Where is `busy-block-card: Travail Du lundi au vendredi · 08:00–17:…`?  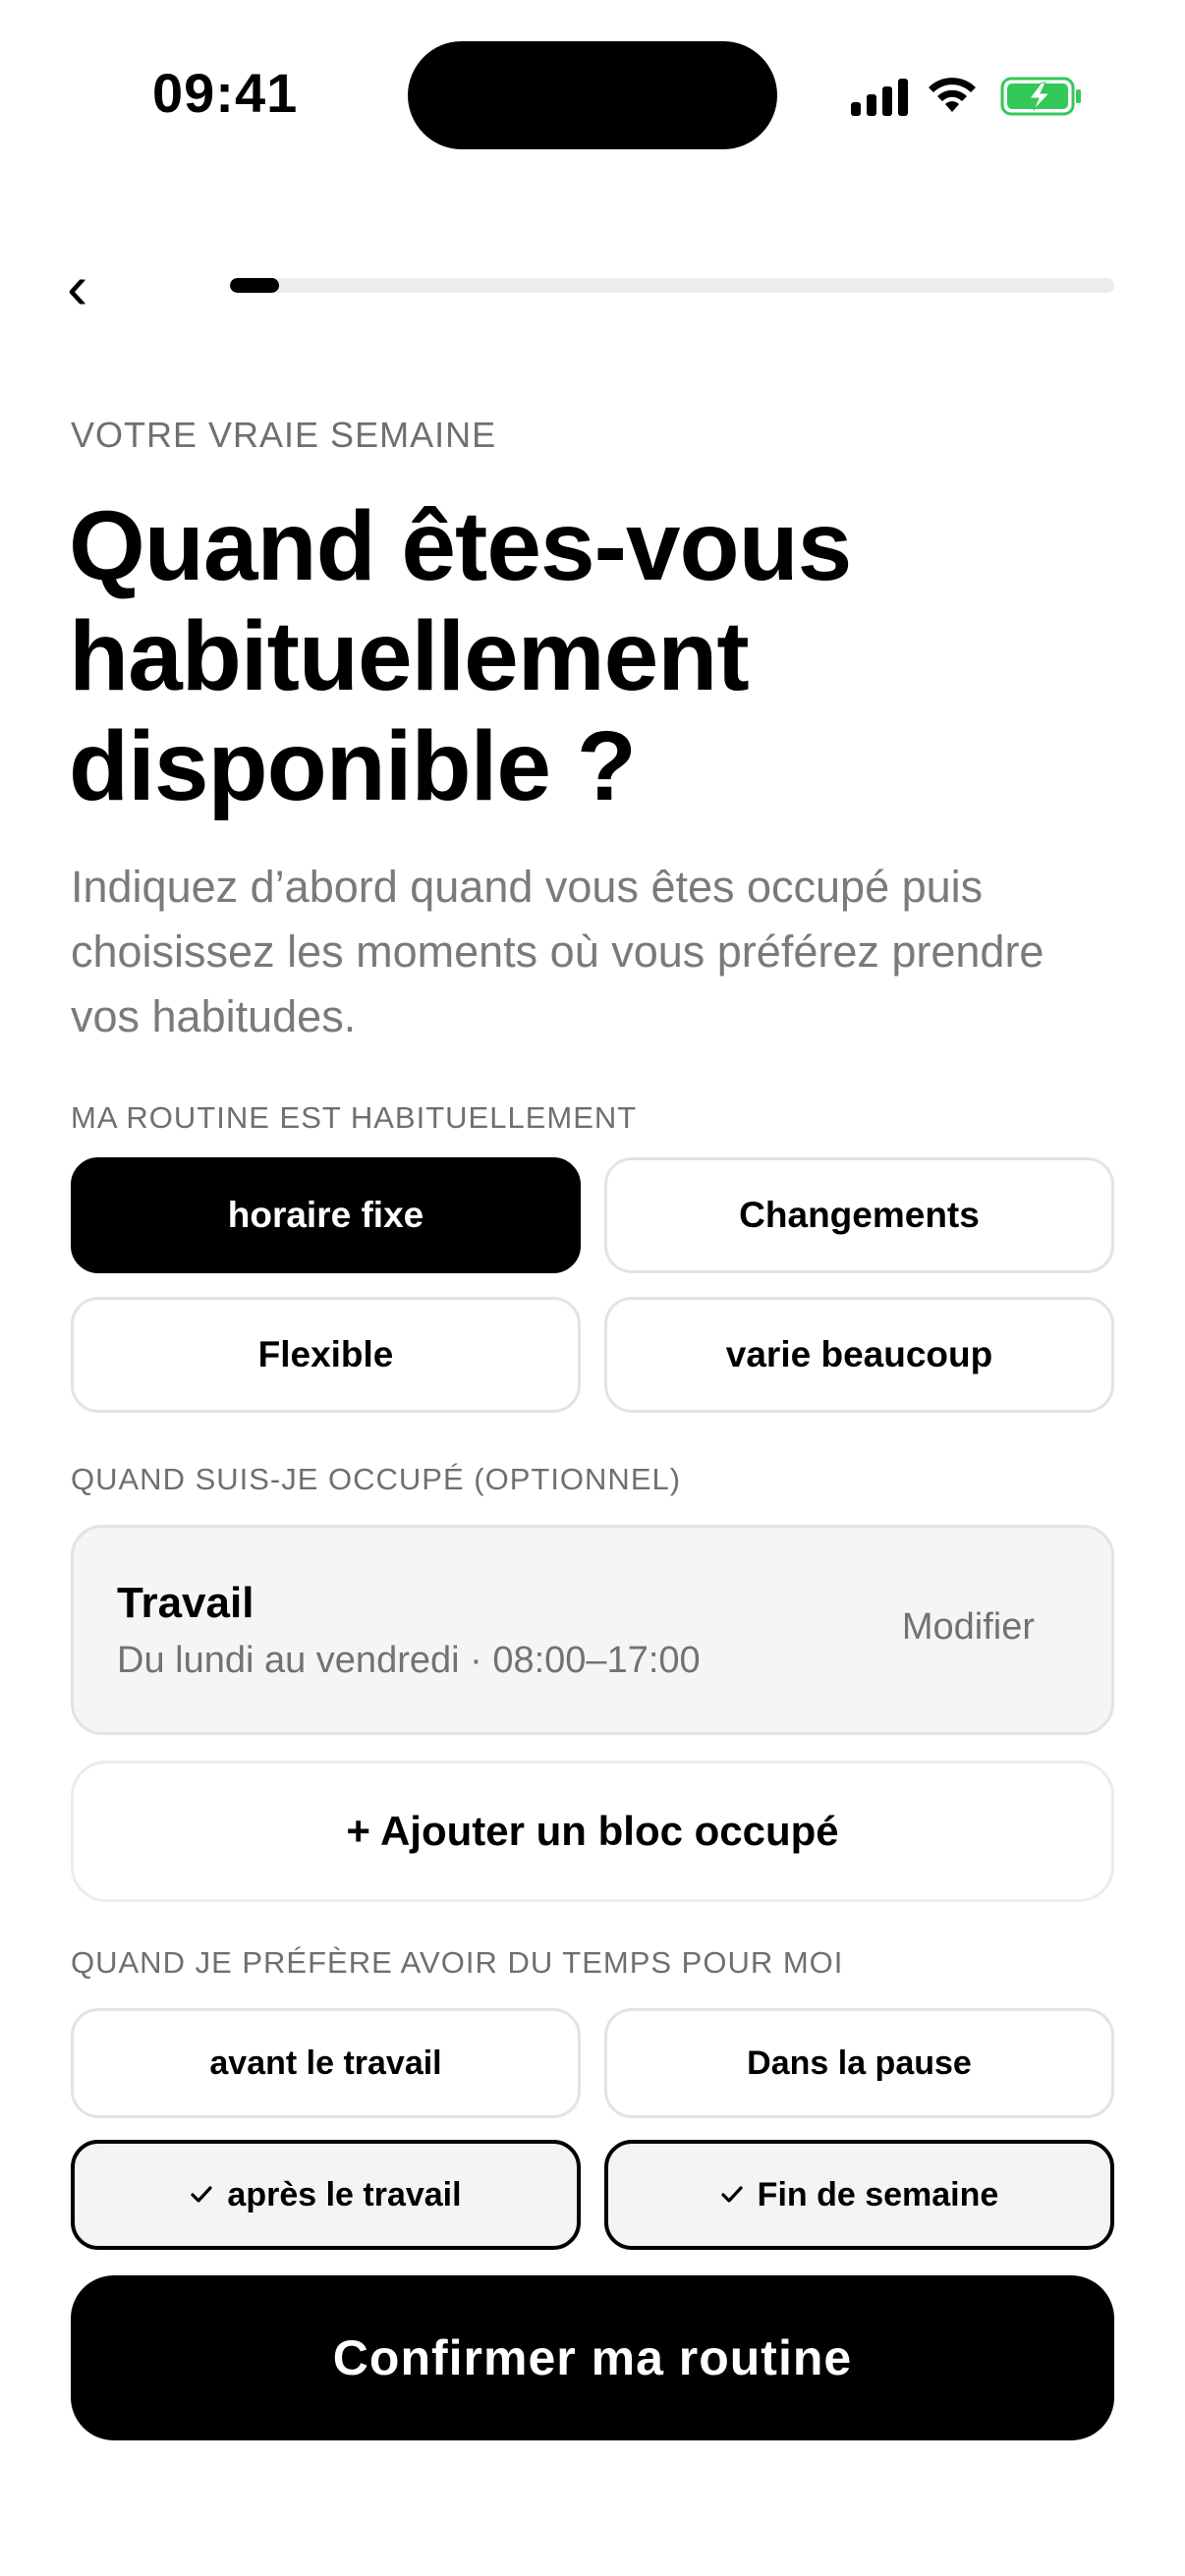
busy-block-card: Travail Du lundi au vendredi · 08:00–17:… is located at coordinates (592, 1630).